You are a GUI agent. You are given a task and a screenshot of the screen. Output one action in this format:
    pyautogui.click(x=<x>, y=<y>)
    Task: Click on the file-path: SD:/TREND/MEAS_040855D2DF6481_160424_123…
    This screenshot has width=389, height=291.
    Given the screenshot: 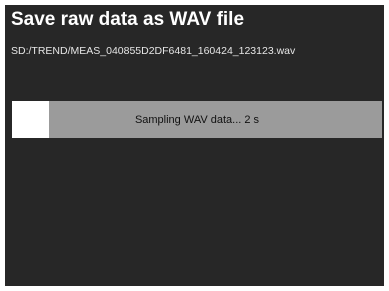 What is the action you would take?
    pyautogui.click(x=153, y=51)
    